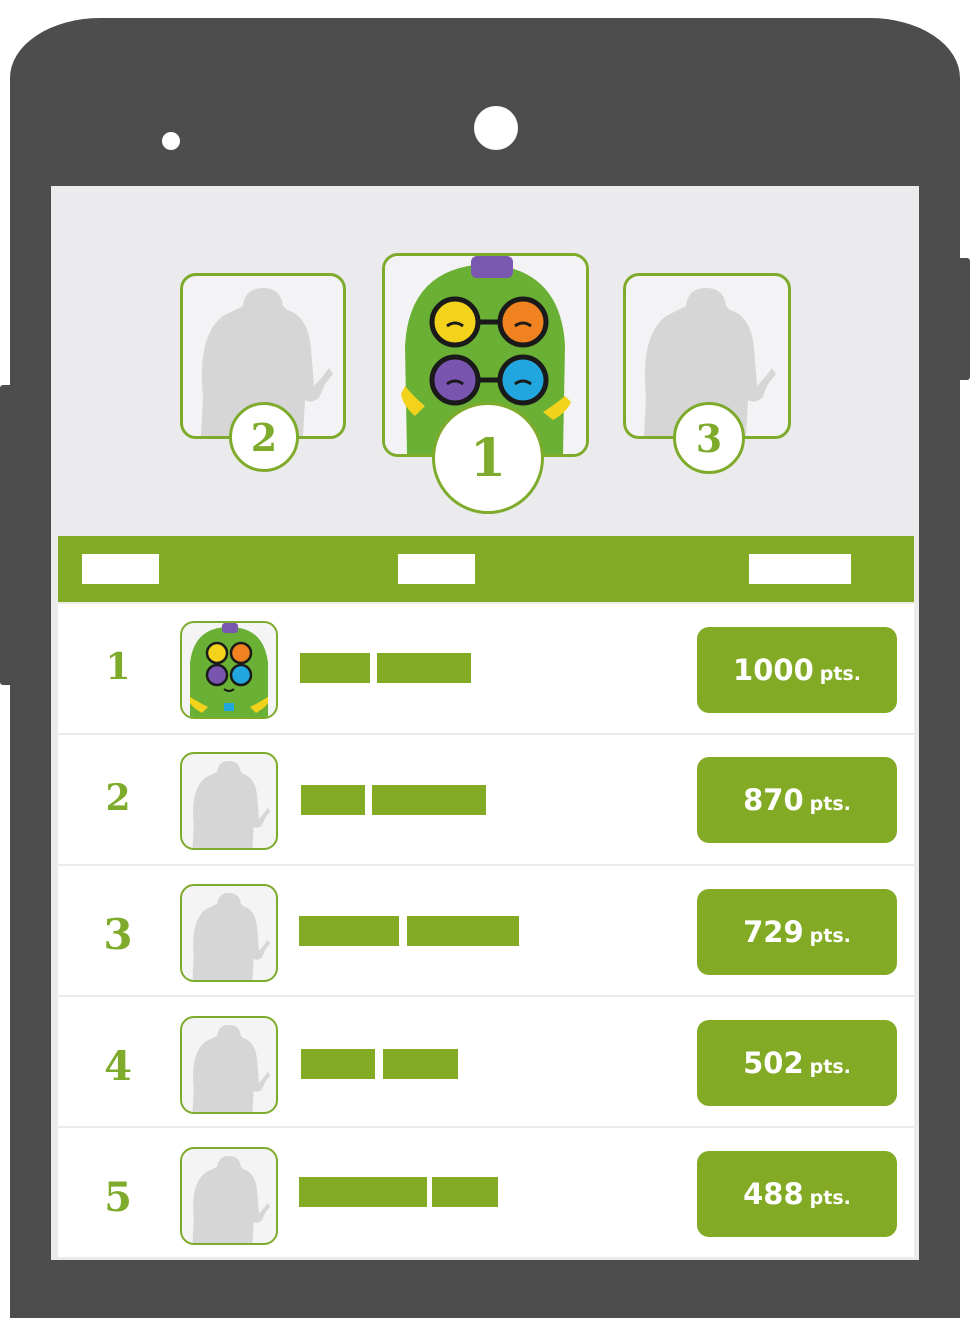 Image resolution: width=970 pixels, height=1318 pixels. Describe the element at coordinates (486, 668) in the screenshot. I see `leaderboard-row: 1 1000 pts.` at that location.